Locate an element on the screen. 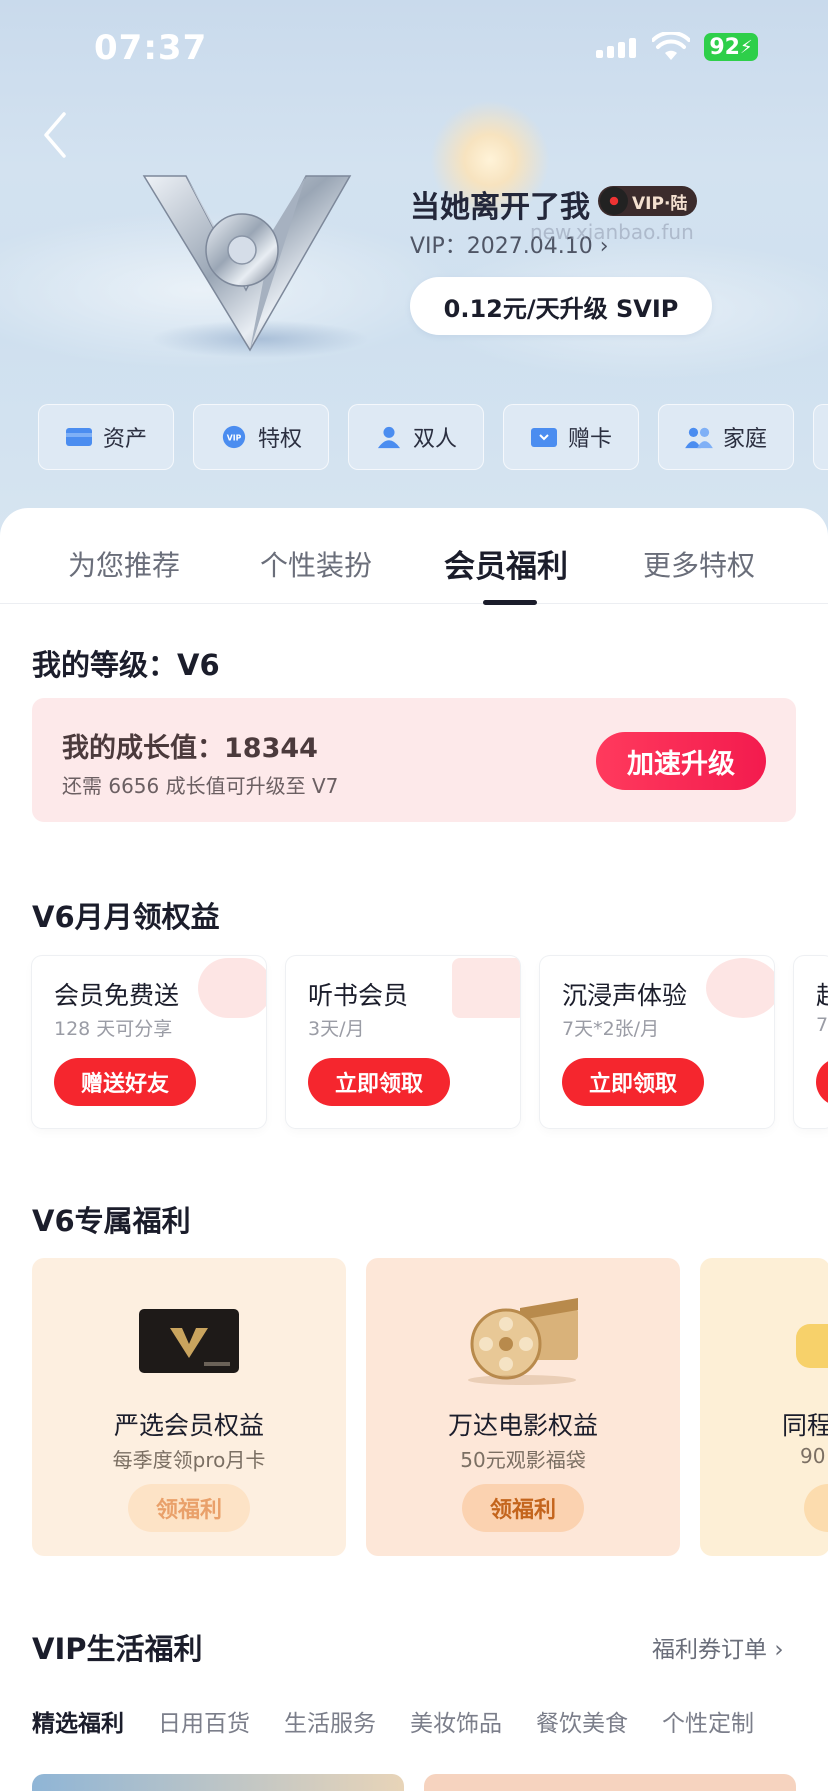 The width and height of the screenshot is (828, 1791). monthly-card-title: 超 is located at coordinates (822, 994).